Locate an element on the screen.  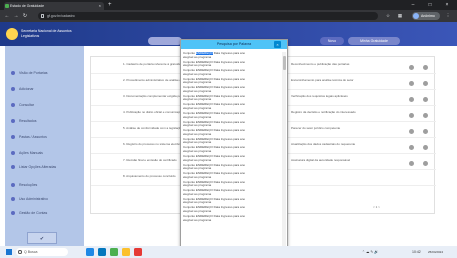
sidebar-item-9: Uso Administrativo is located at coordinates (46, 199).